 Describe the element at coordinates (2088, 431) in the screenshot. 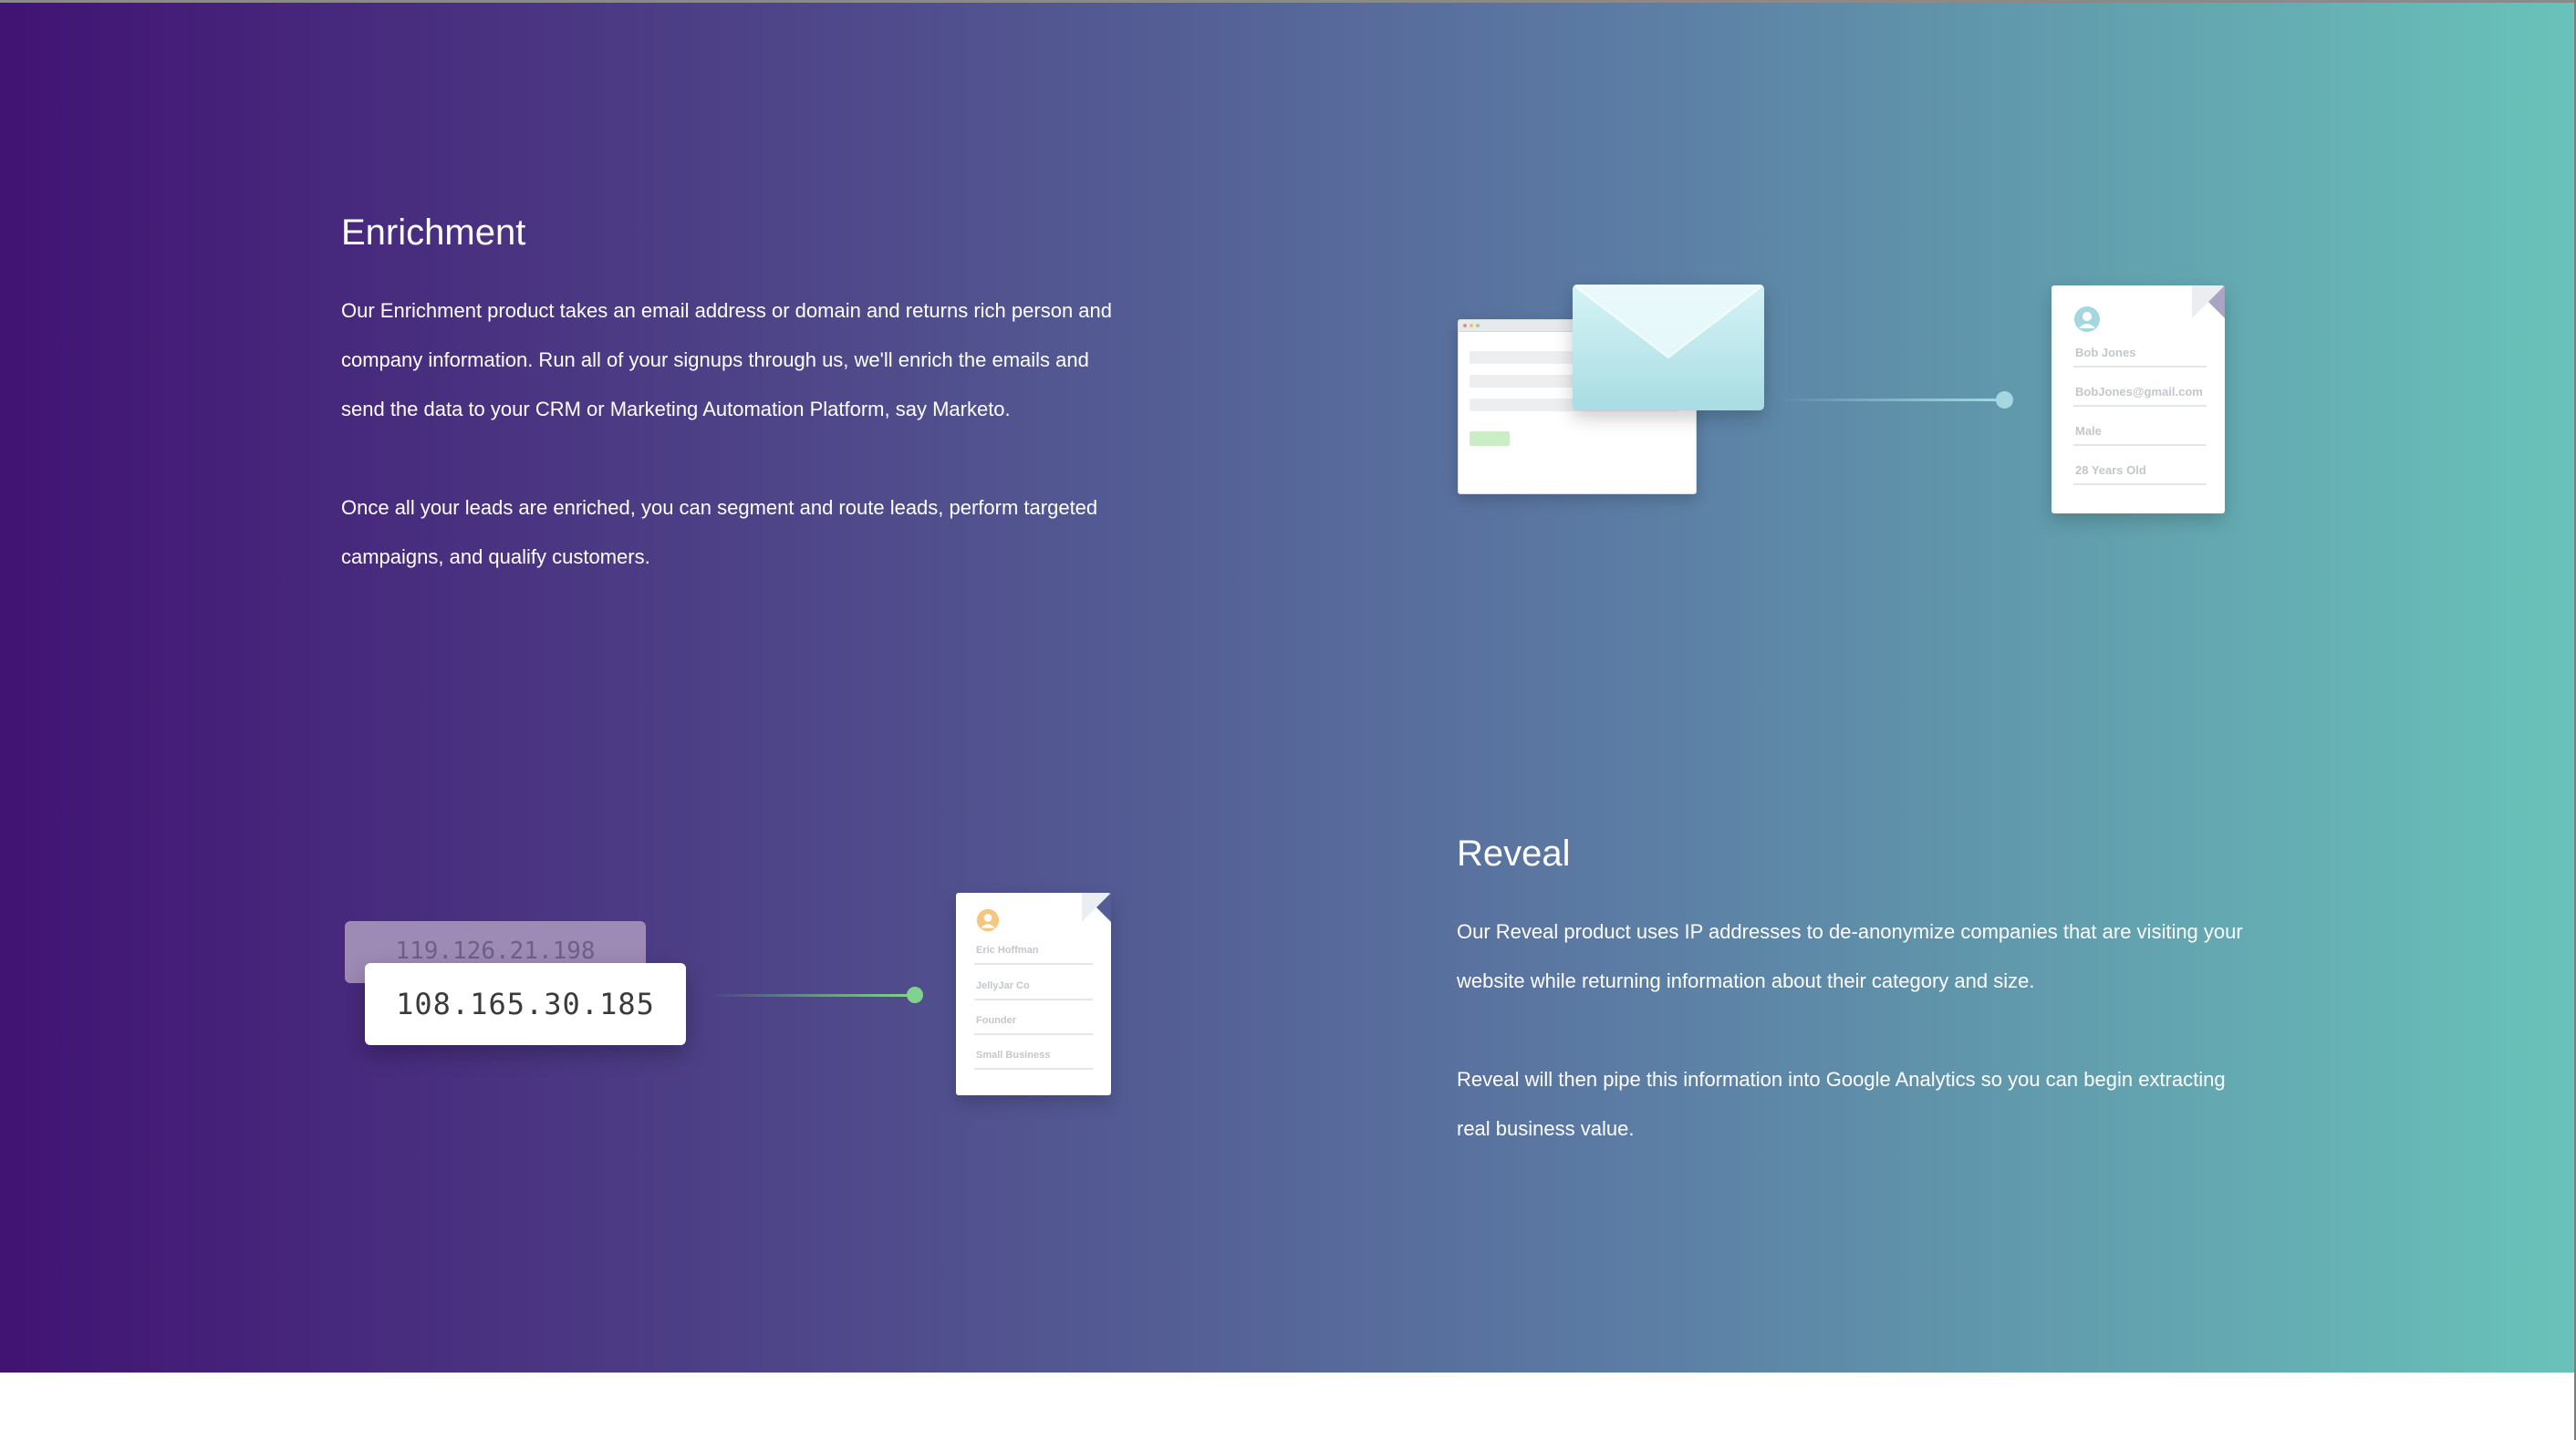

I see `profile-gender: Male` at that location.